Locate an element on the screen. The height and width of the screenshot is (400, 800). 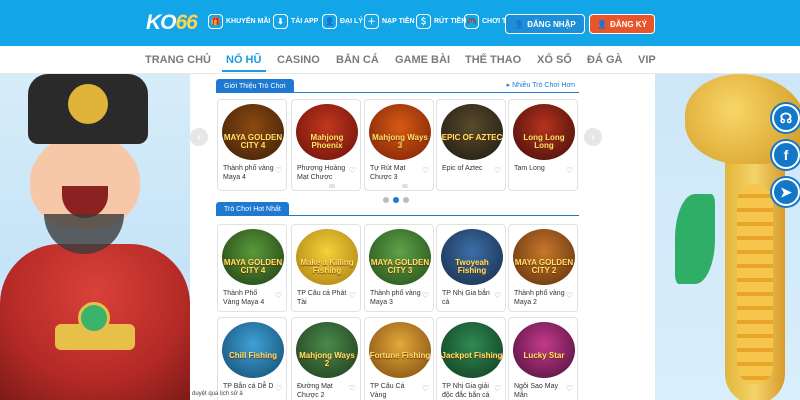
game-thumbnail: MAYA GOLDEN CITY 3 is located at coordinates (400, 257).